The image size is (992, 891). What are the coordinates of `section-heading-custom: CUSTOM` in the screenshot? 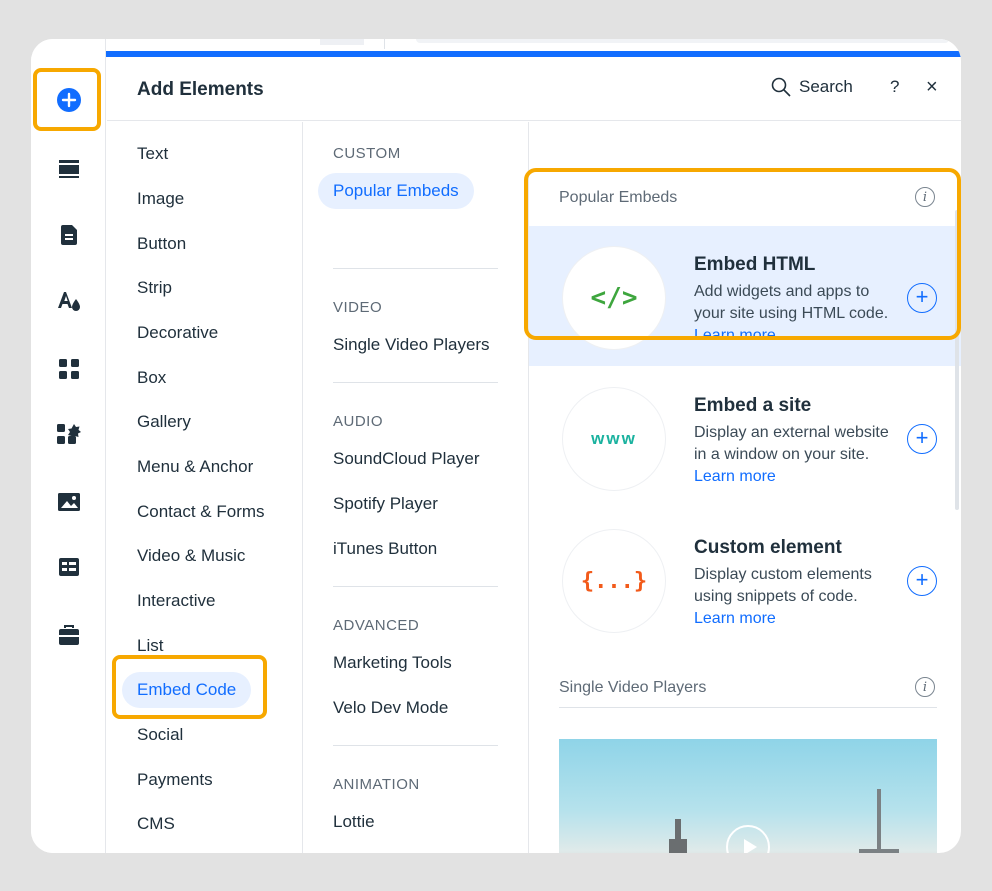 It's located at (367, 153).